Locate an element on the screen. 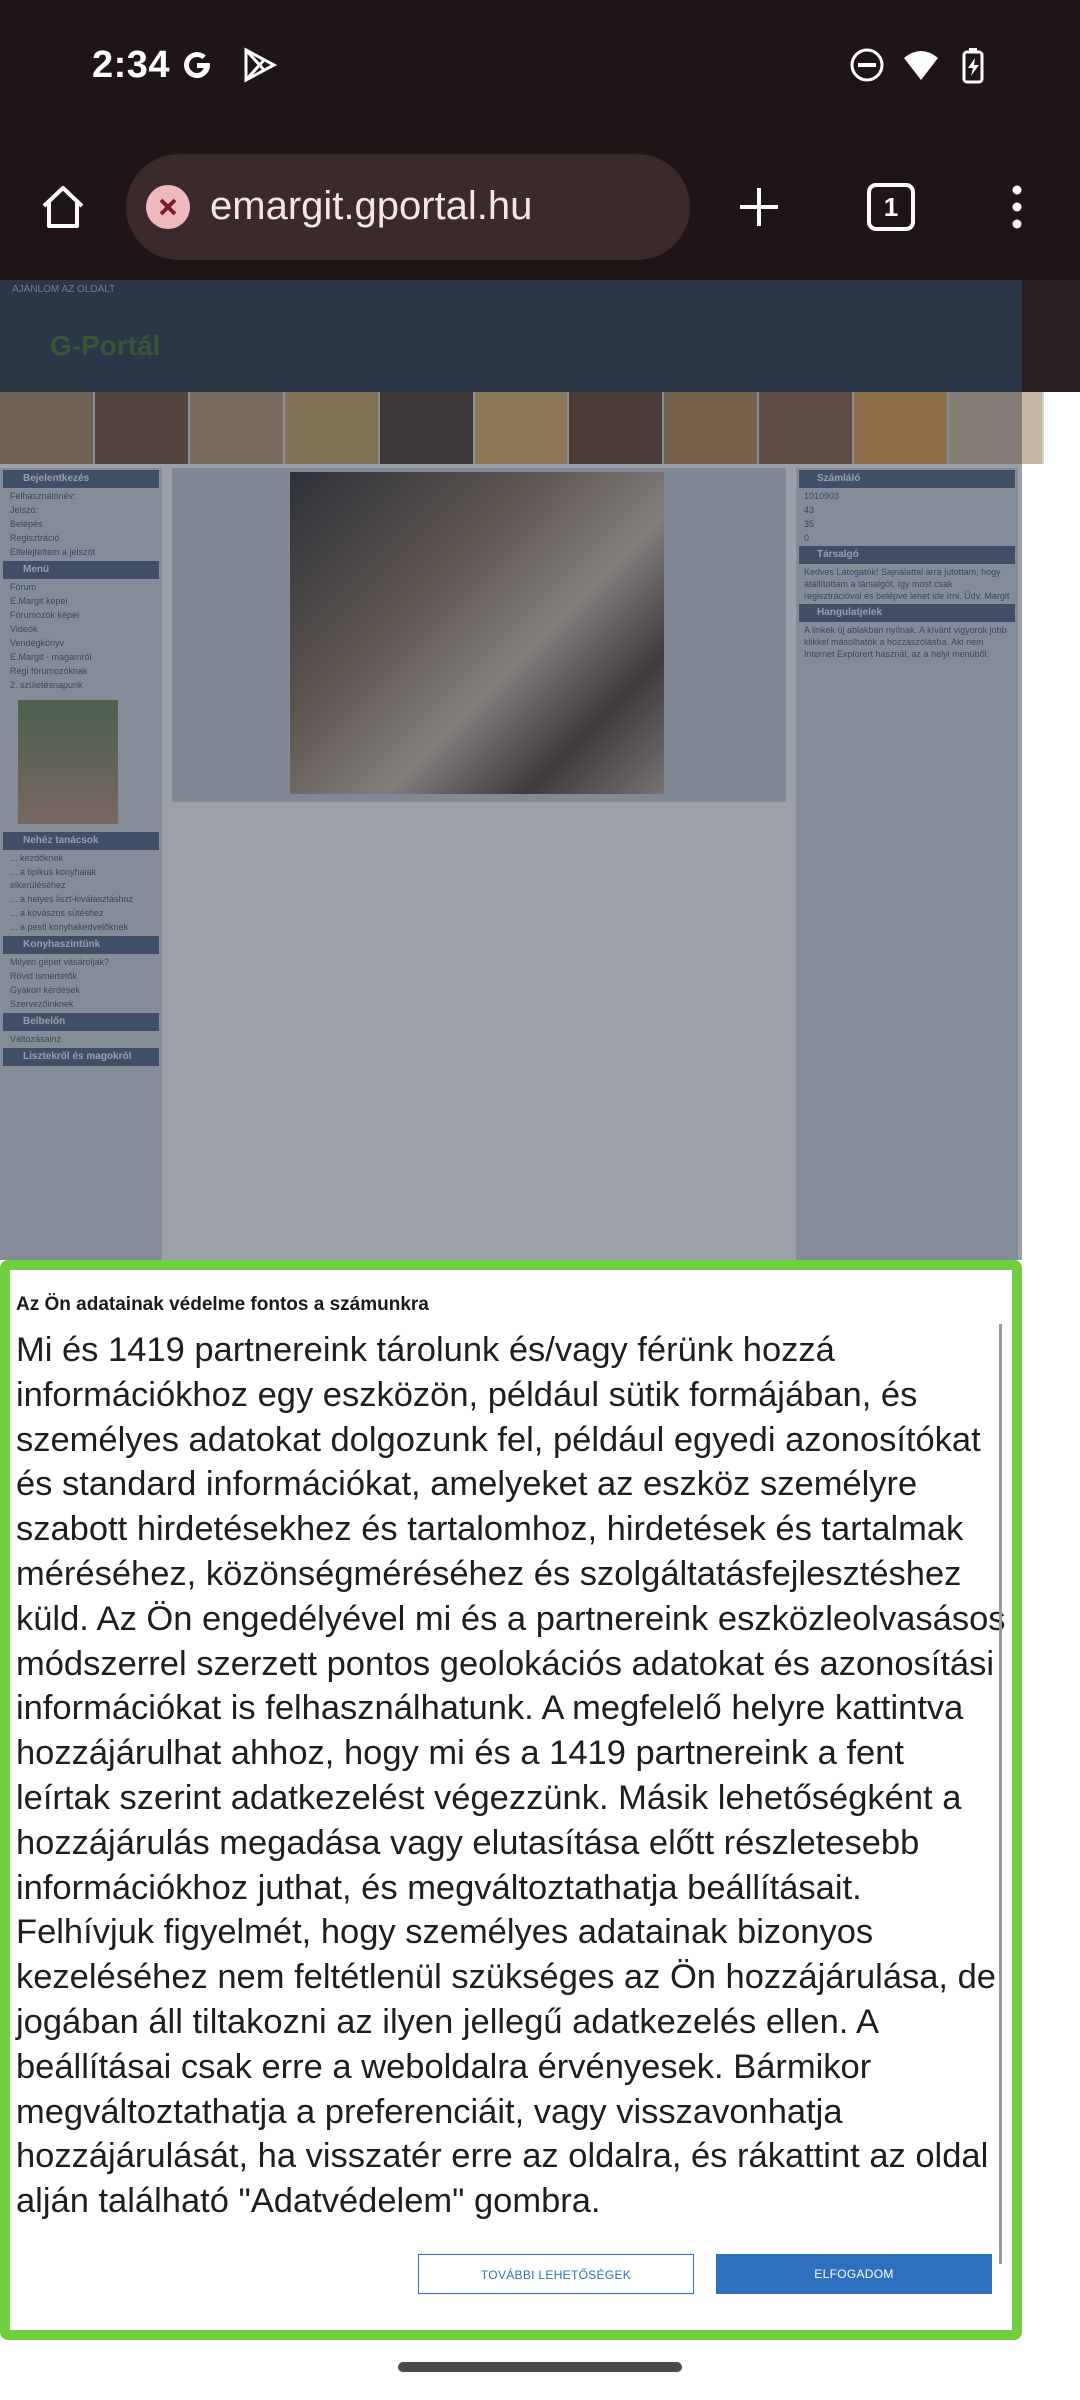 This screenshot has width=1080, height=2400. address-bar: emargit.gportal.hu is located at coordinates (408, 207).